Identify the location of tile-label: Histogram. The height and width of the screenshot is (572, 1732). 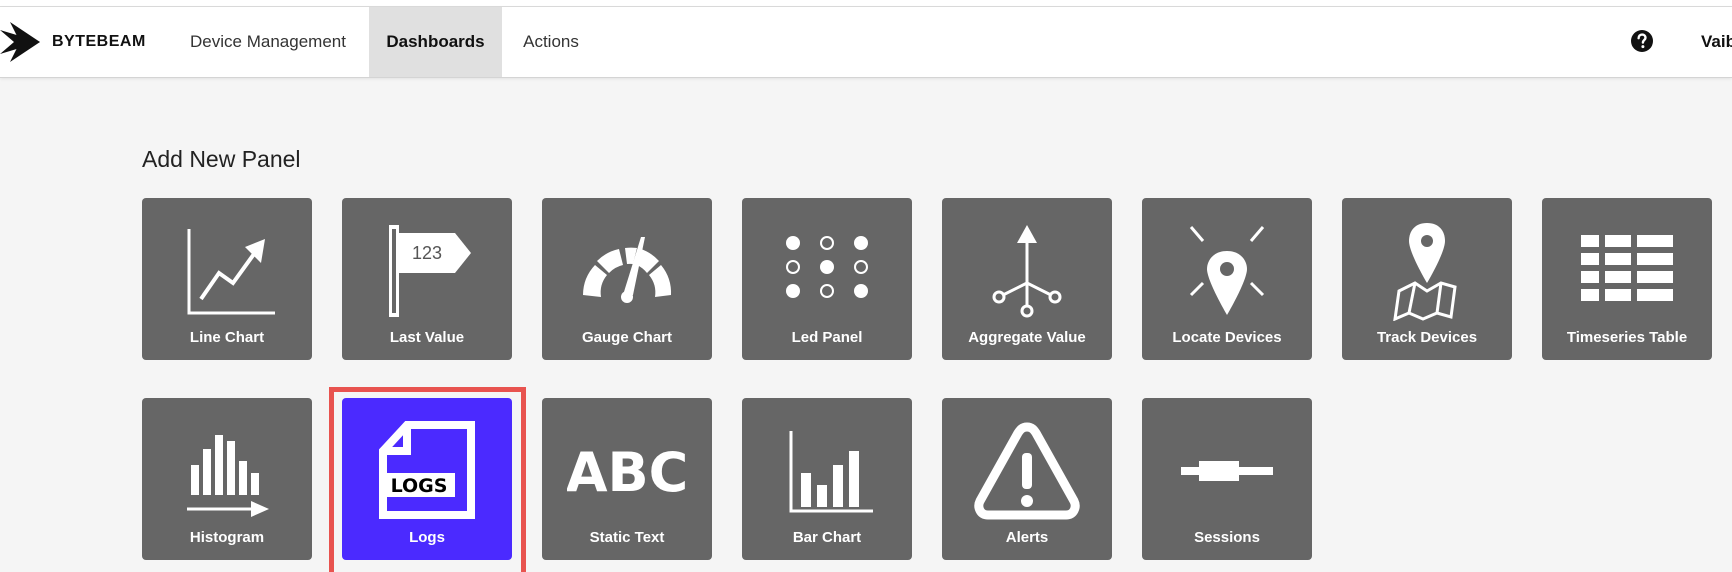
(227, 537).